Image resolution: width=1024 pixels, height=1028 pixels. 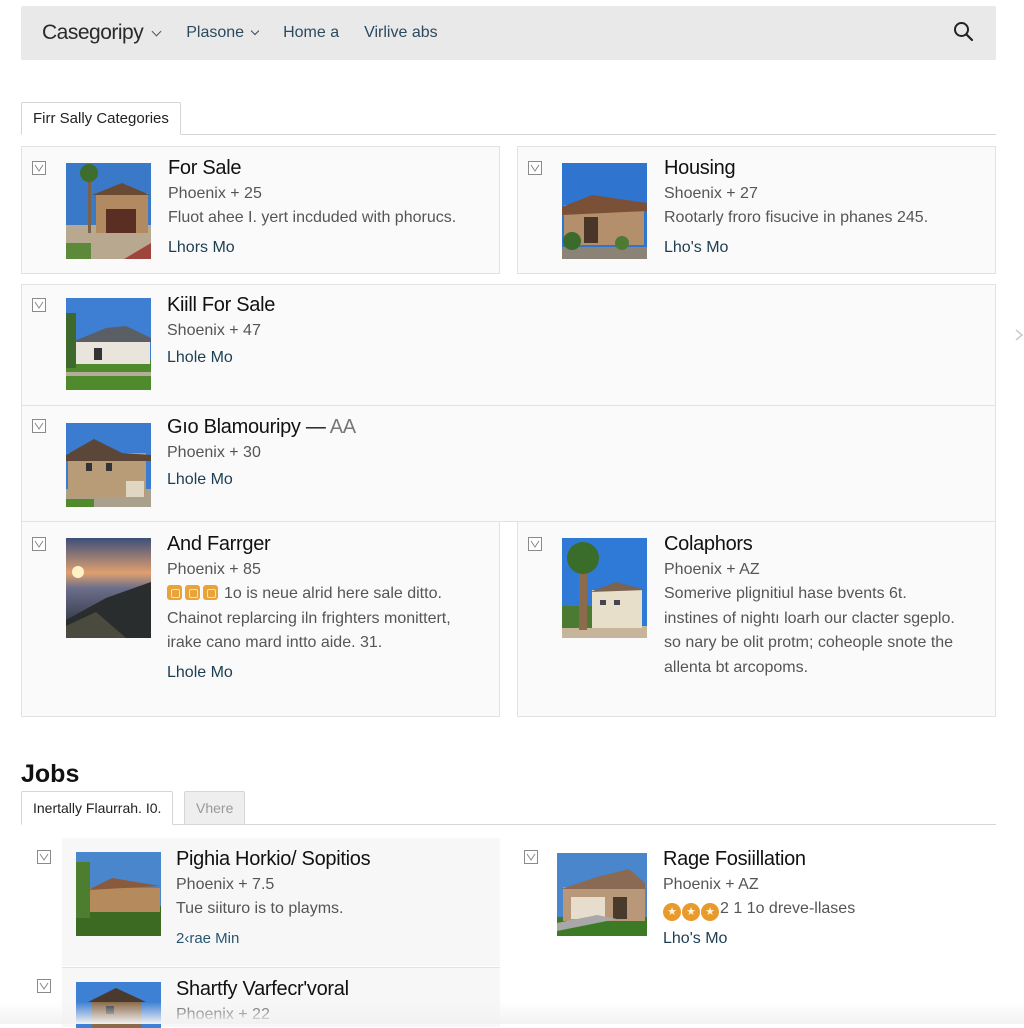 I want to click on top-navigation-bar: Casegoripy Plasone Home a Virlive abs, so click(x=508, y=33).